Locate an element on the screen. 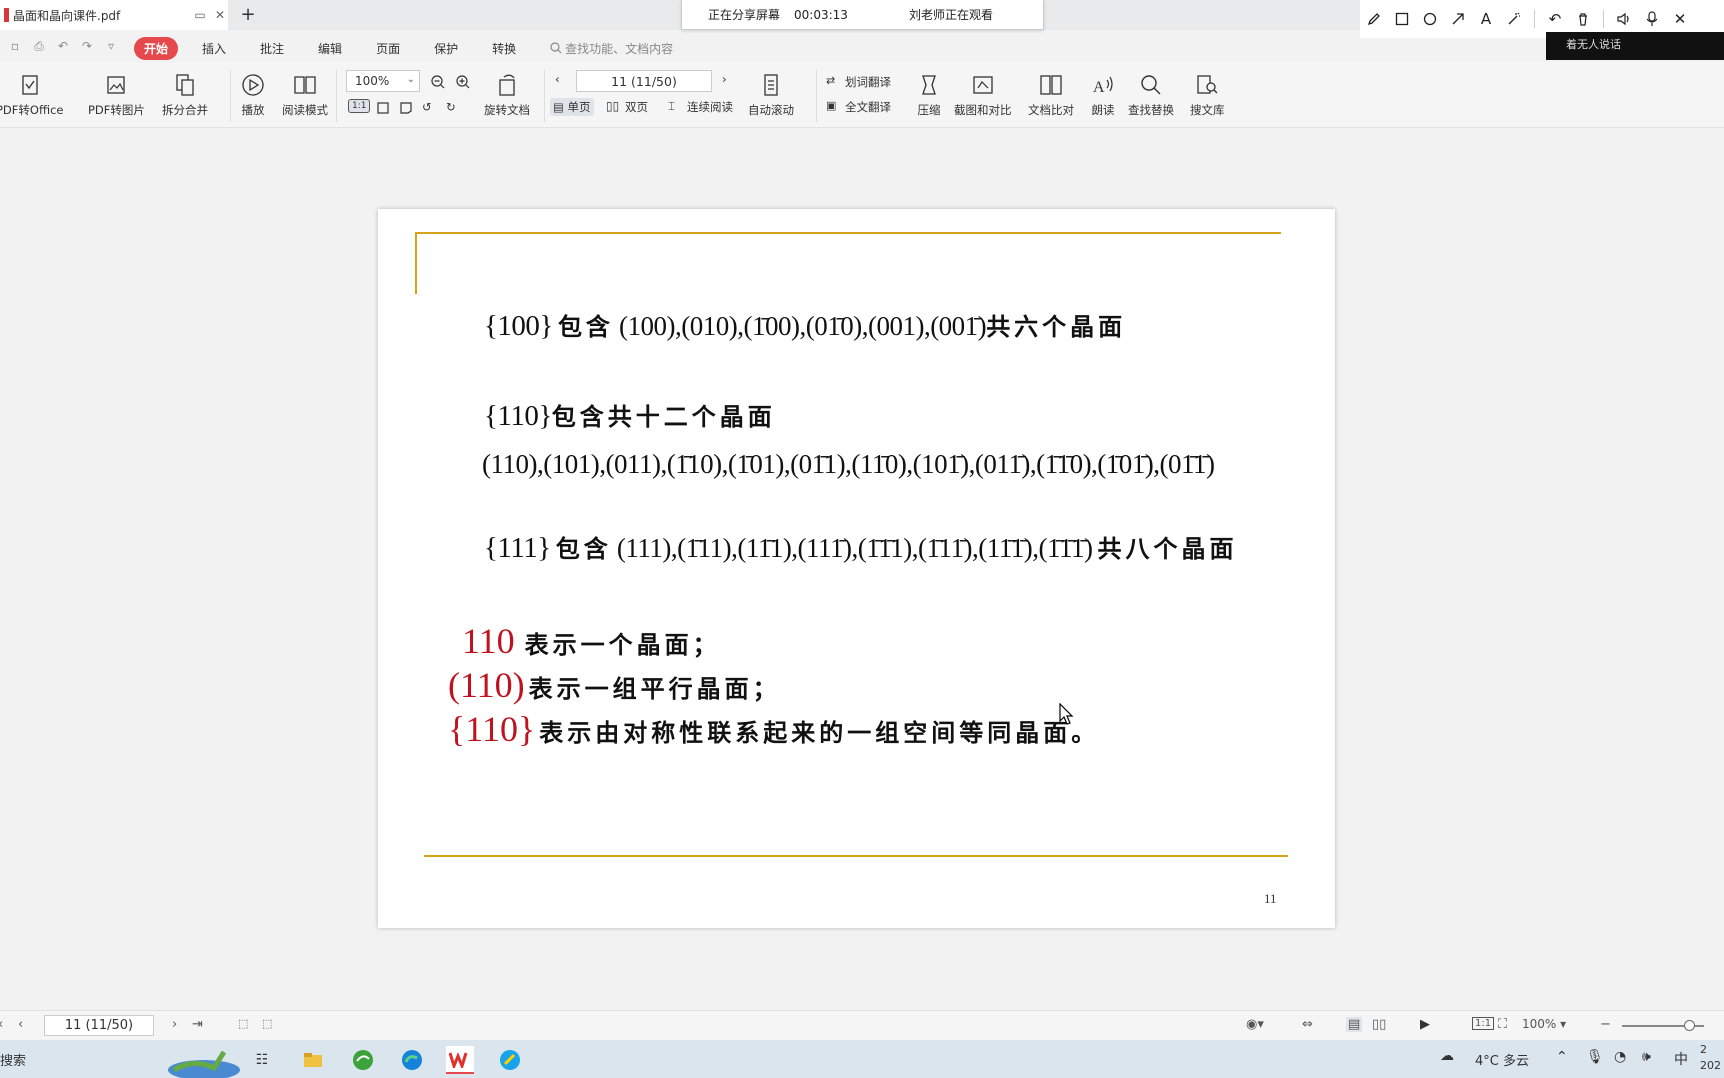  taskbar-search: 搜索 is located at coordinates (13, 1059).